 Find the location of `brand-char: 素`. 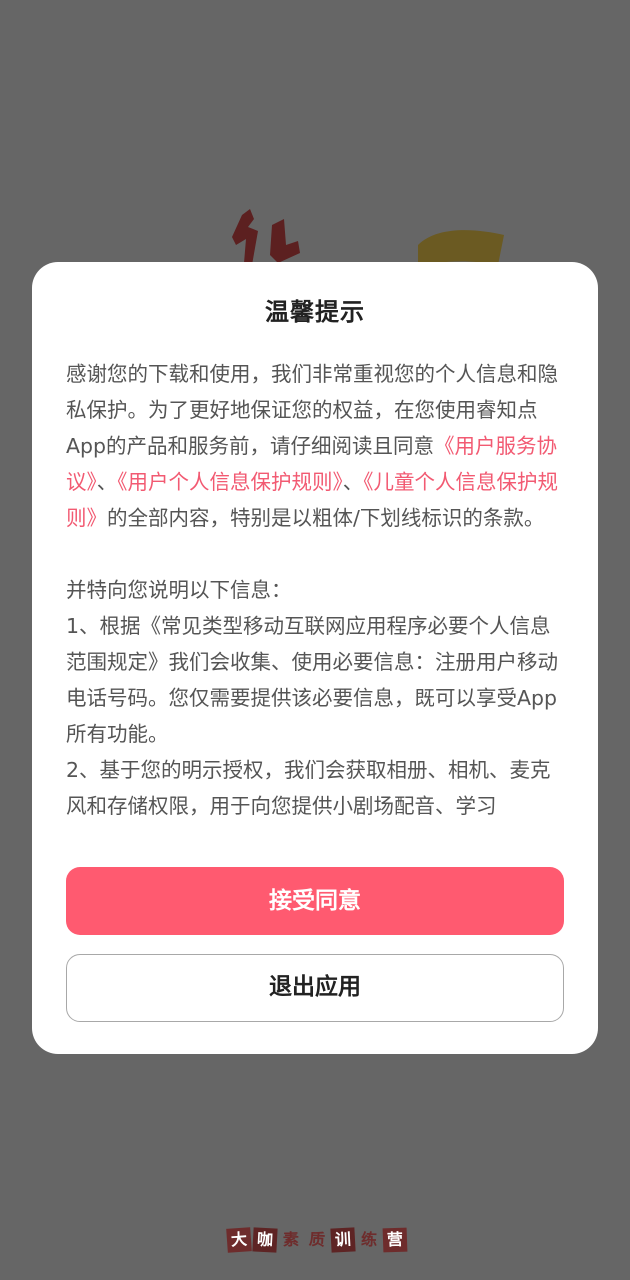

brand-char: 素 is located at coordinates (291, 1239).